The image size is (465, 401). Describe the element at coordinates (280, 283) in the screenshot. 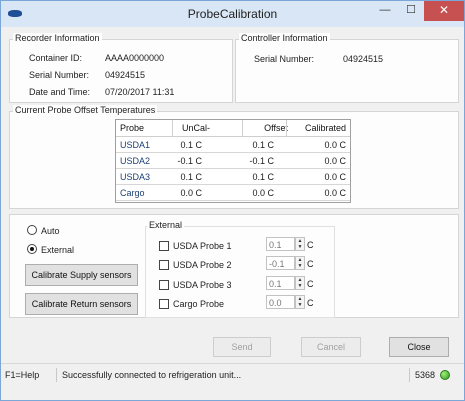

I see `usda-probe-3-input: 0.1` at that location.